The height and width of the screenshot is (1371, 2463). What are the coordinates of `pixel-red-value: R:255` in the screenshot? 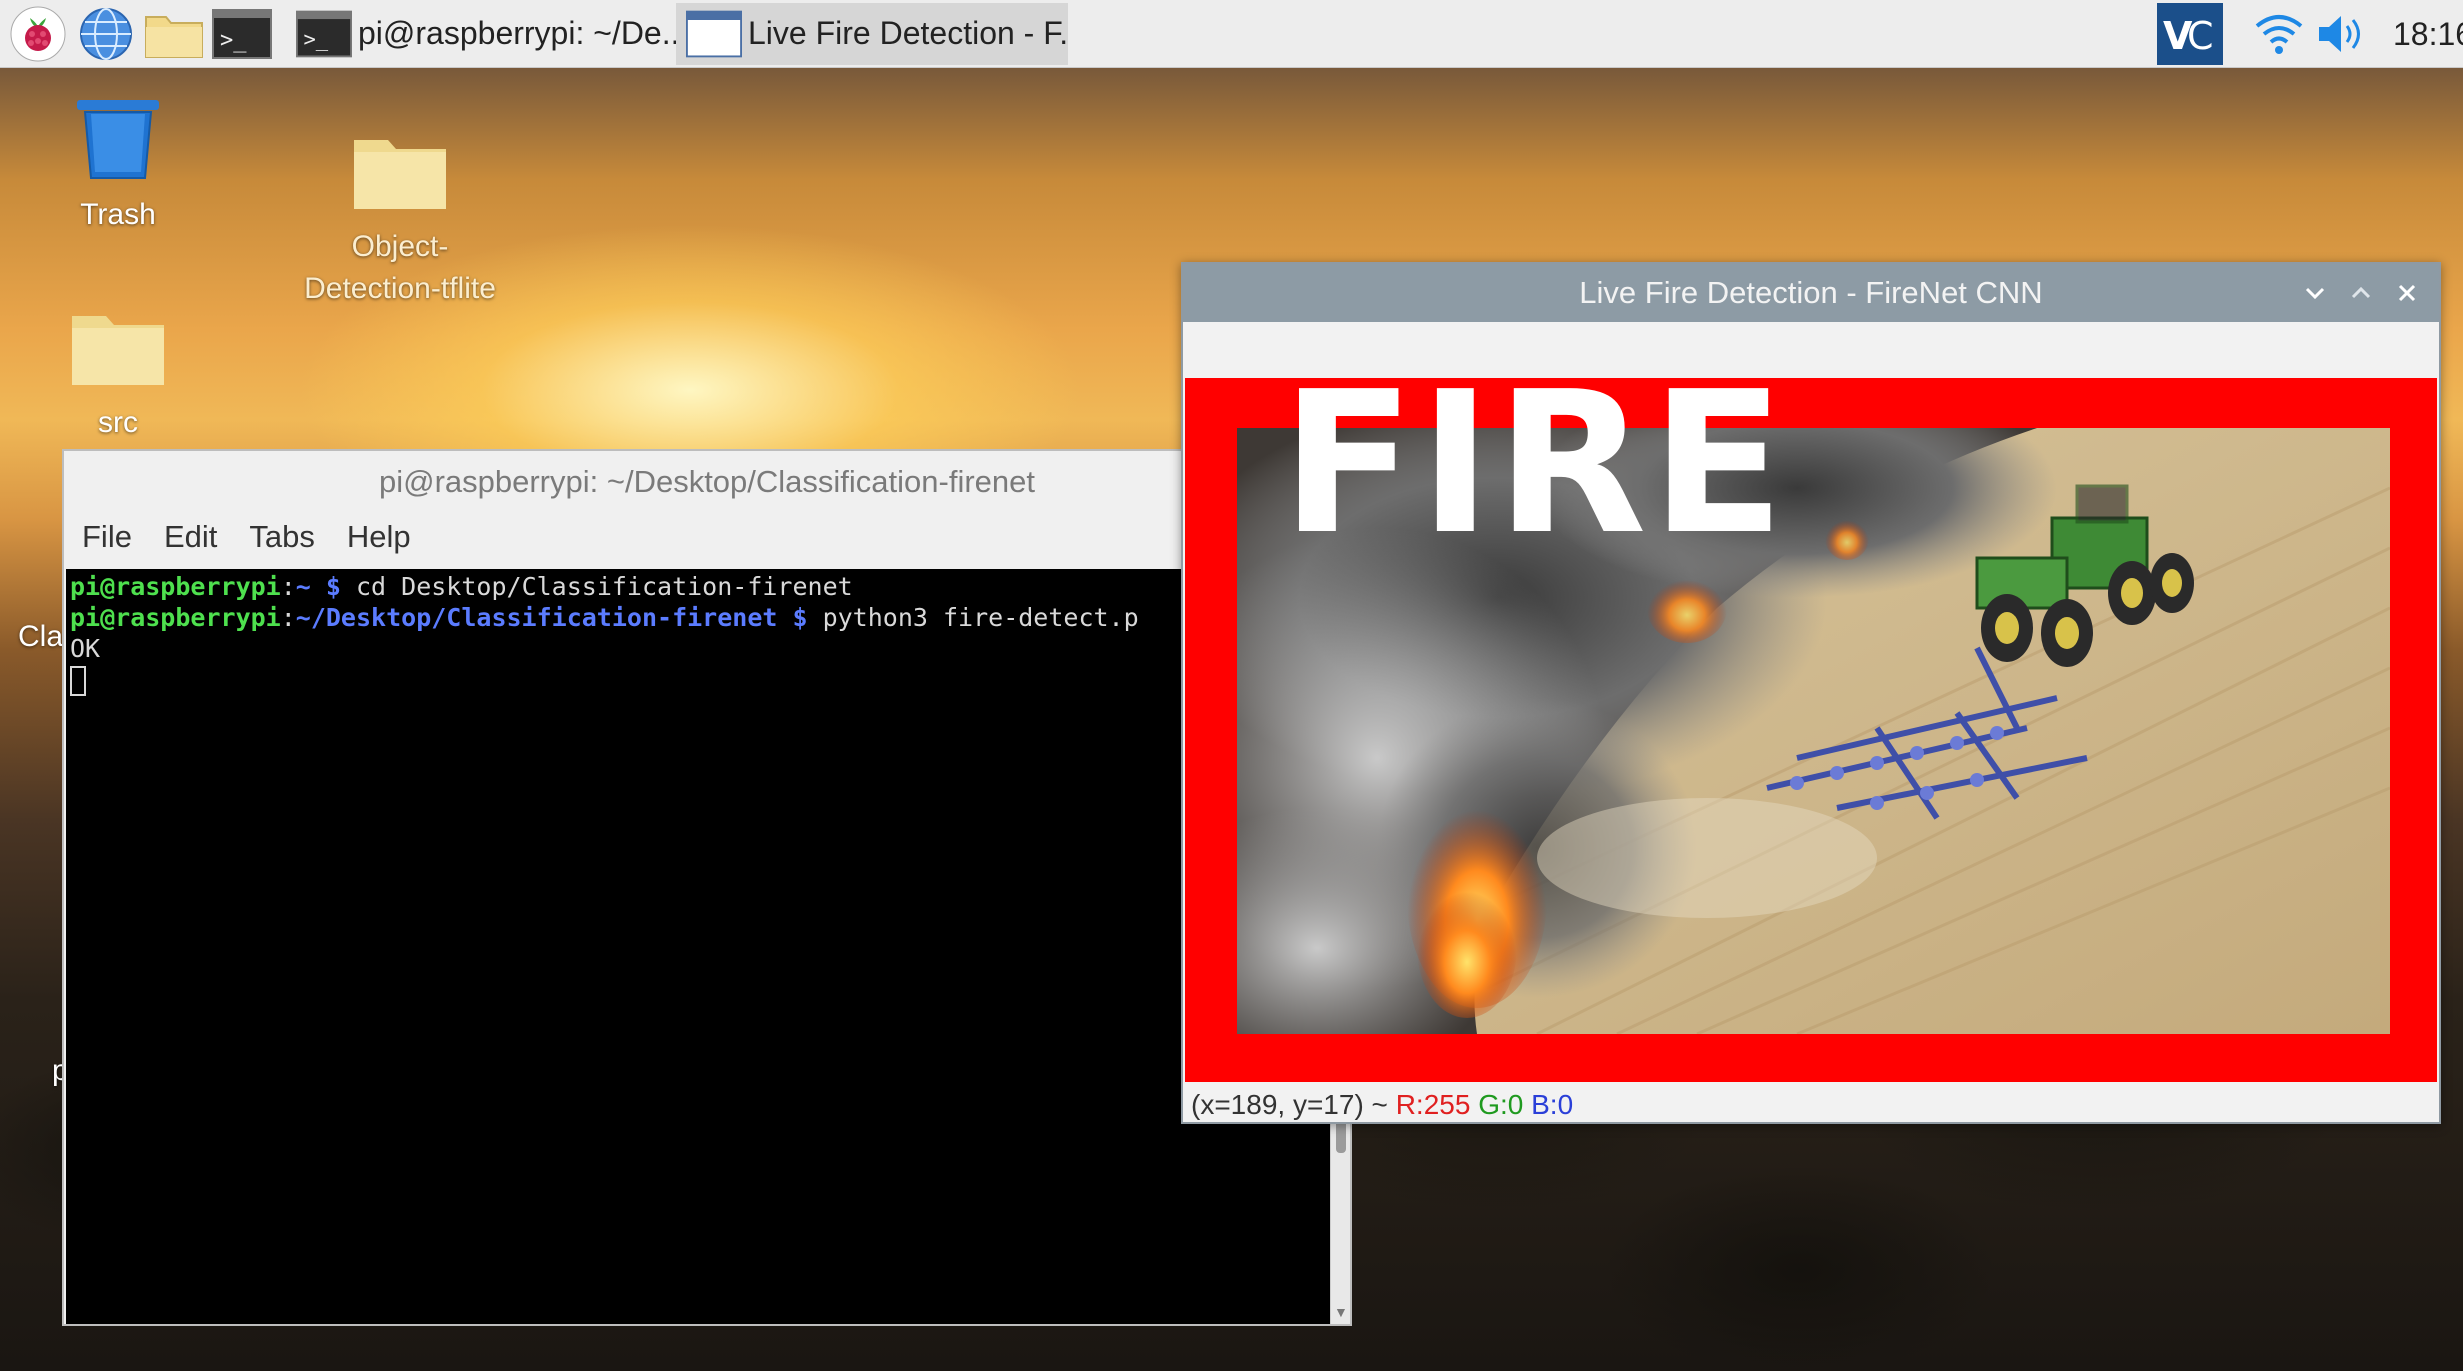 It's located at (1433, 1104).